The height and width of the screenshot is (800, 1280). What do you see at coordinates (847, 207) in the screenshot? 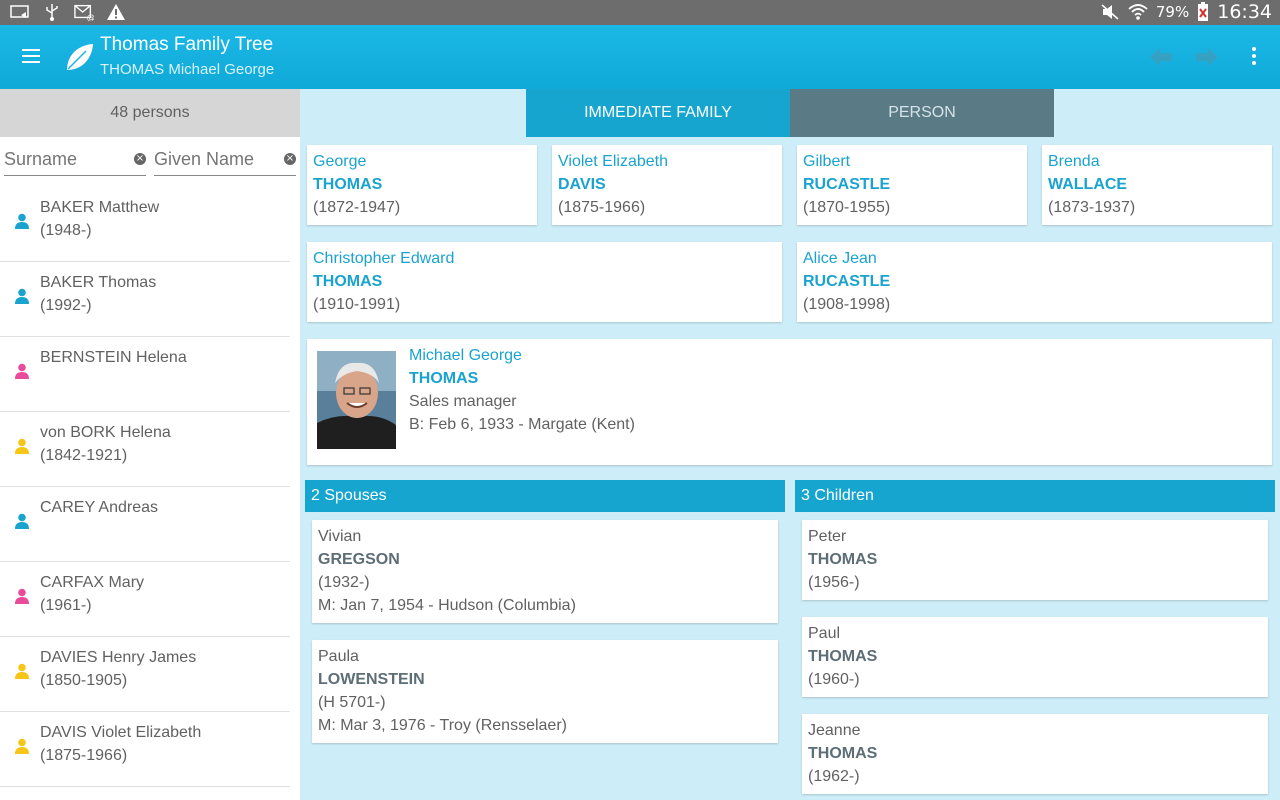
I see `life-dates: (1870-1955)` at bounding box center [847, 207].